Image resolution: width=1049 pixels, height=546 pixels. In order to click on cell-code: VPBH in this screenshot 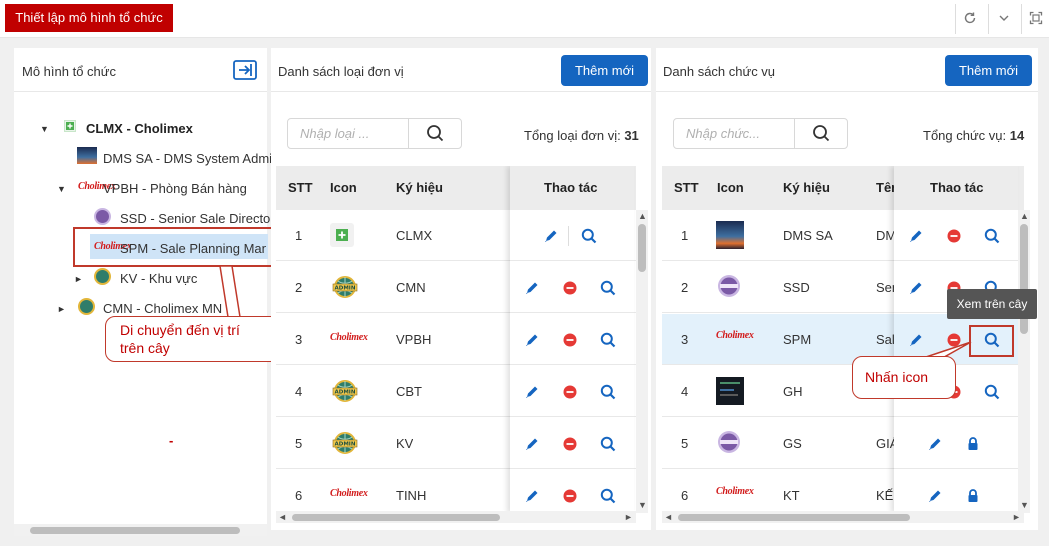, I will do `click(414, 339)`.